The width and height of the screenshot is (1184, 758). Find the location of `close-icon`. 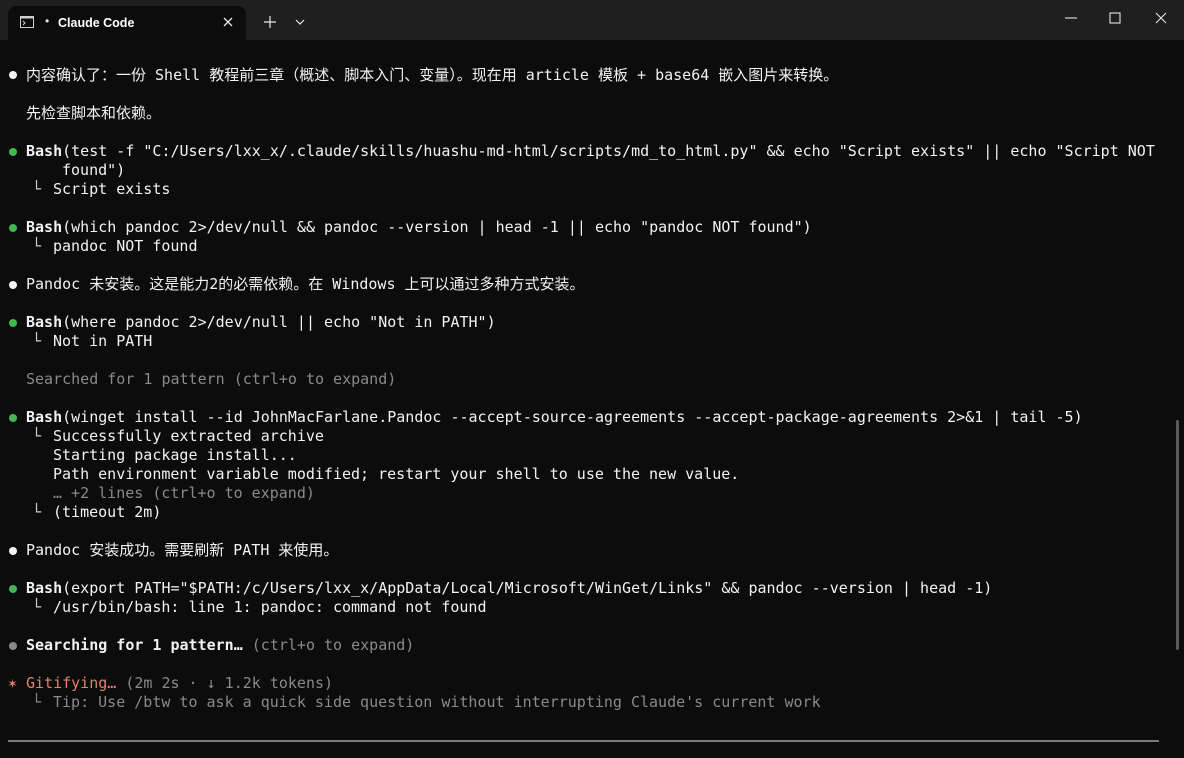

close-icon is located at coordinates (228, 22).